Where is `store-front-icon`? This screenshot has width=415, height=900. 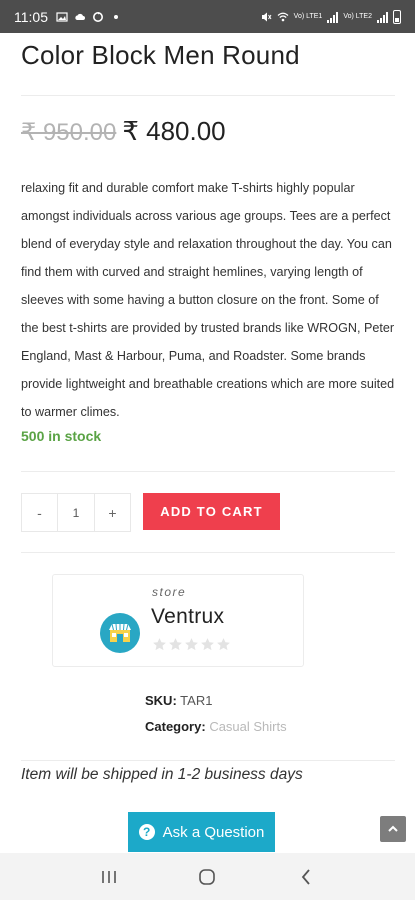
store-front-icon is located at coordinates (120, 632).